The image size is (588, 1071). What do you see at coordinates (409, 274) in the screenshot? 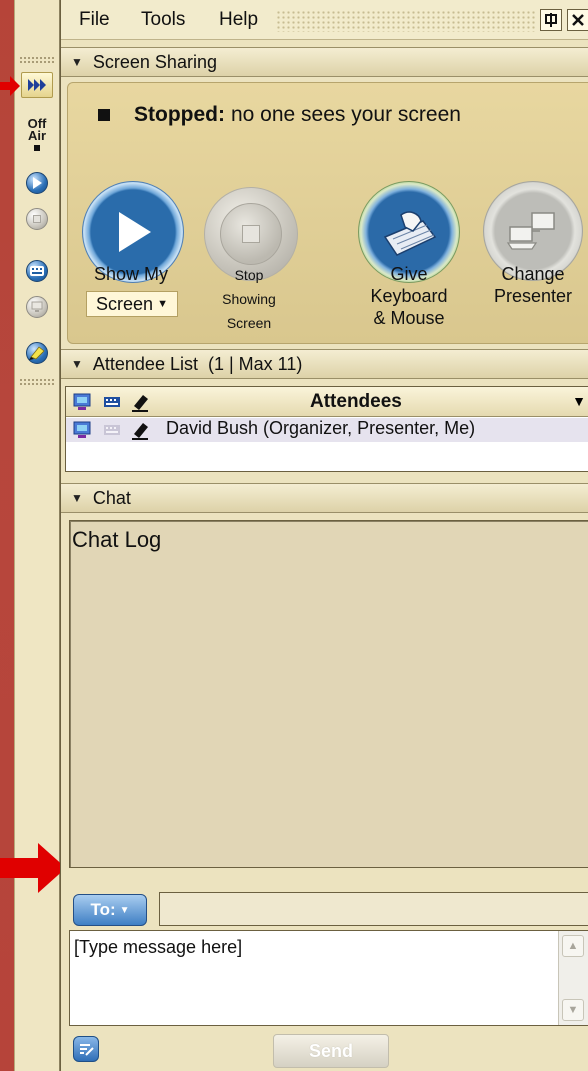
I see `give-label-line1: Give` at bounding box center [409, 274].